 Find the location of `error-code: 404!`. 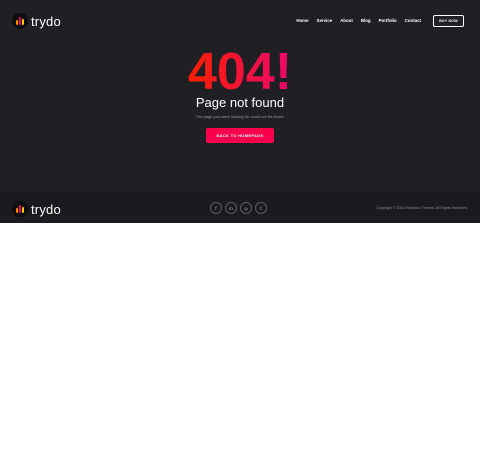

error-code: 404! is located at coordinates (240, 72).